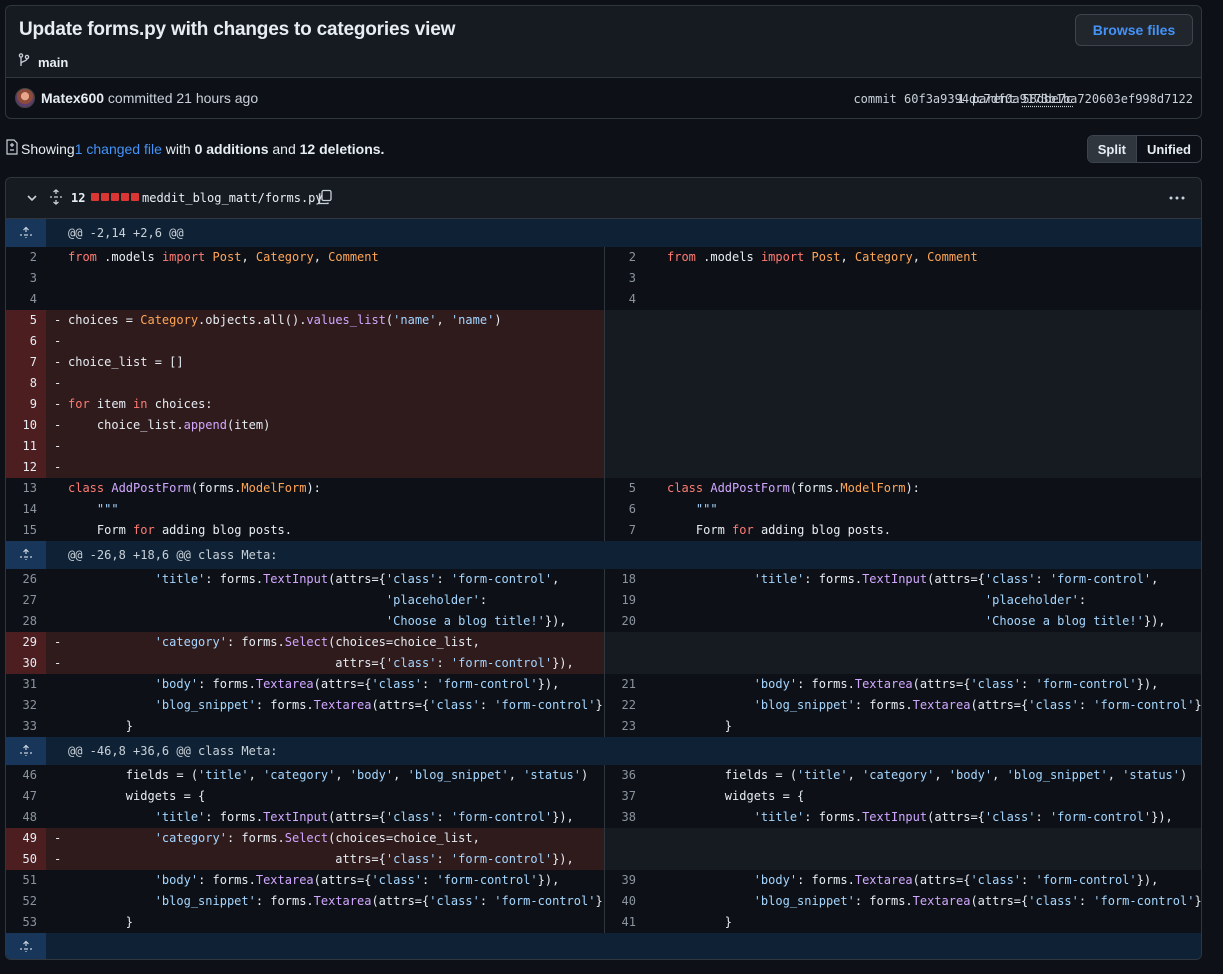  I want to click on line-number: 53, so click(26, 922).